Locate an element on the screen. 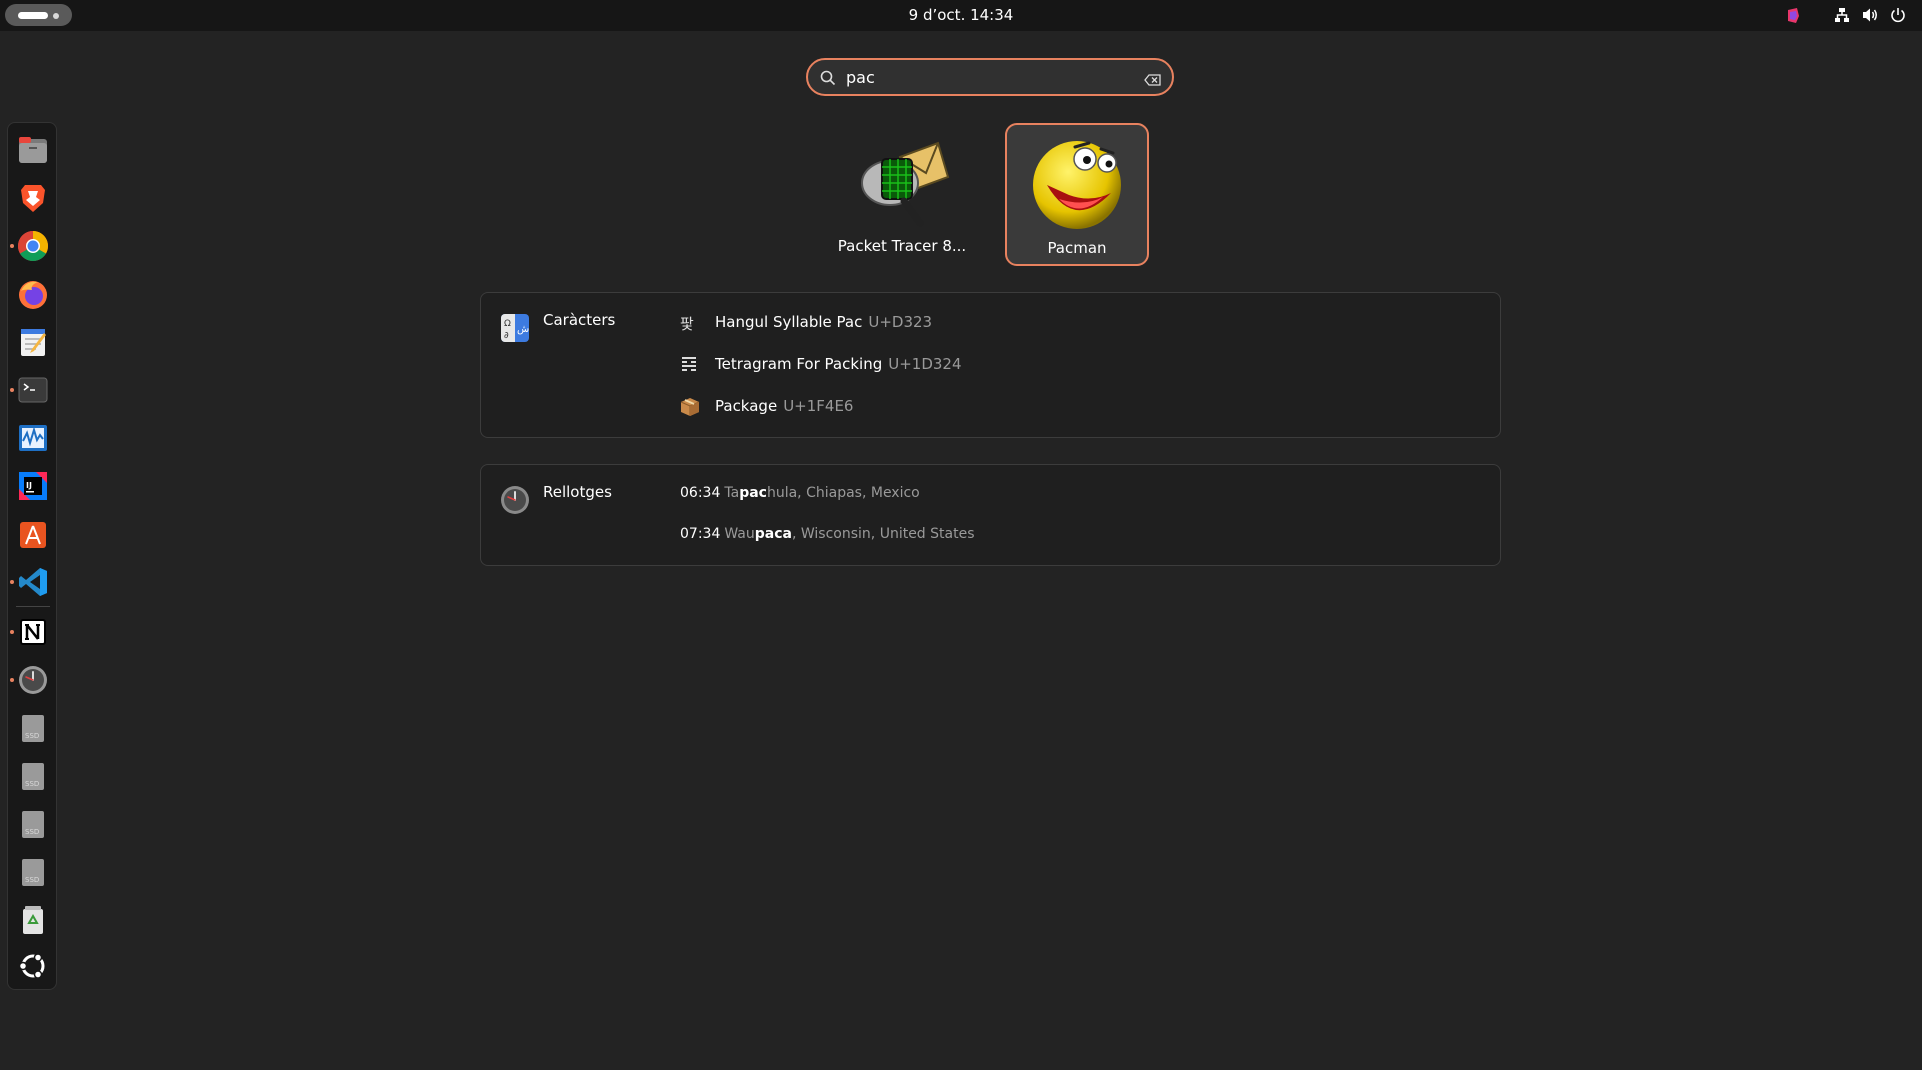 This screenshot has height=1070, width=1922. dock-item-ssd-3: SSD is located at coordinates (33, 824).